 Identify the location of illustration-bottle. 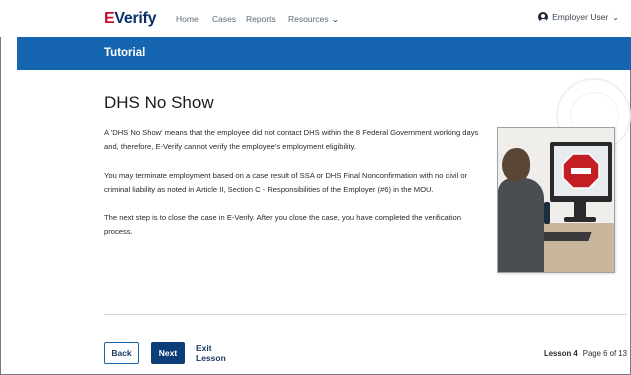
(547, 213).